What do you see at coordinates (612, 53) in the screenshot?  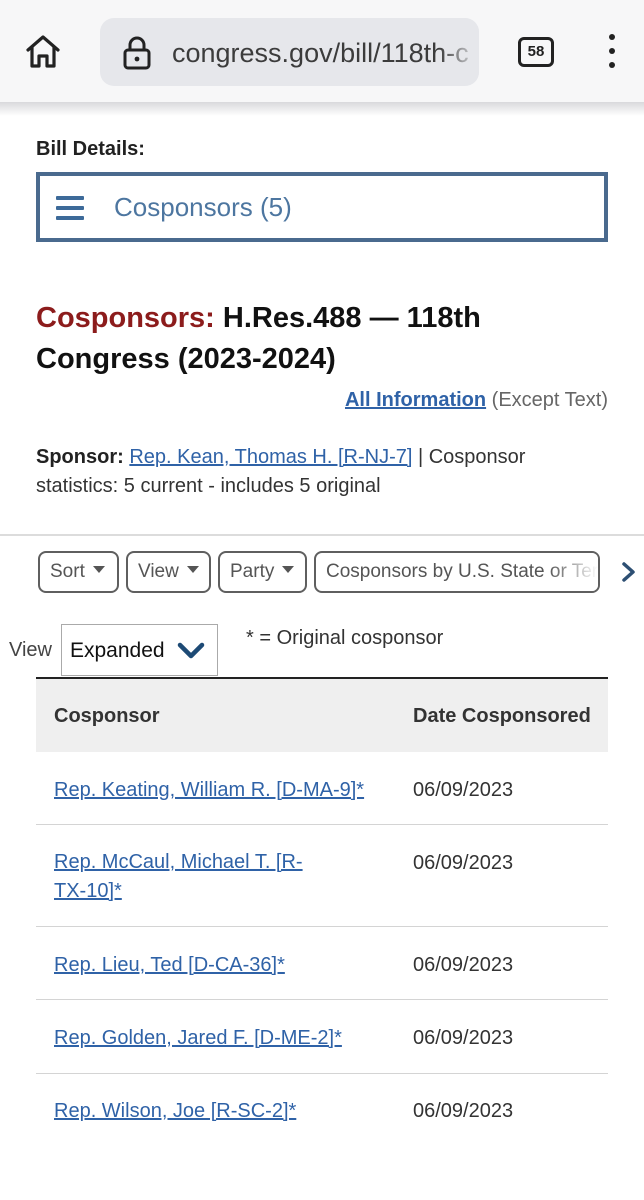 I see `more-menu-icon` at bounding box center [612, 53].